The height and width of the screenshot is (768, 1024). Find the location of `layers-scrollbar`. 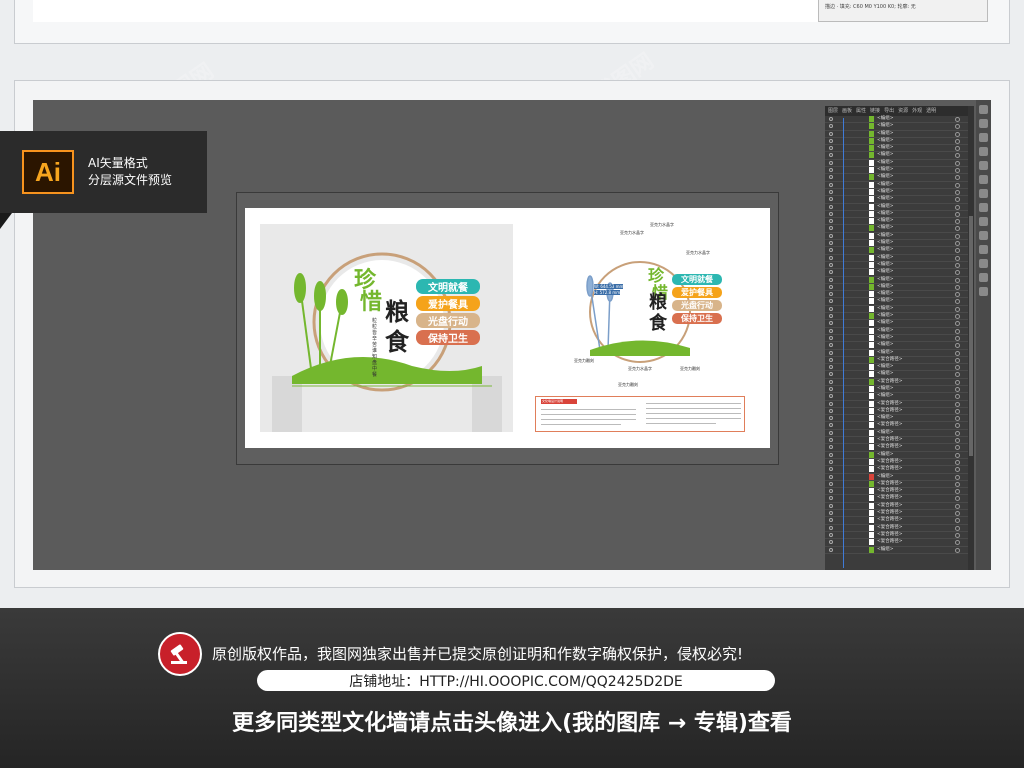

layers-scrollbar is located at coordinates (971, 338).